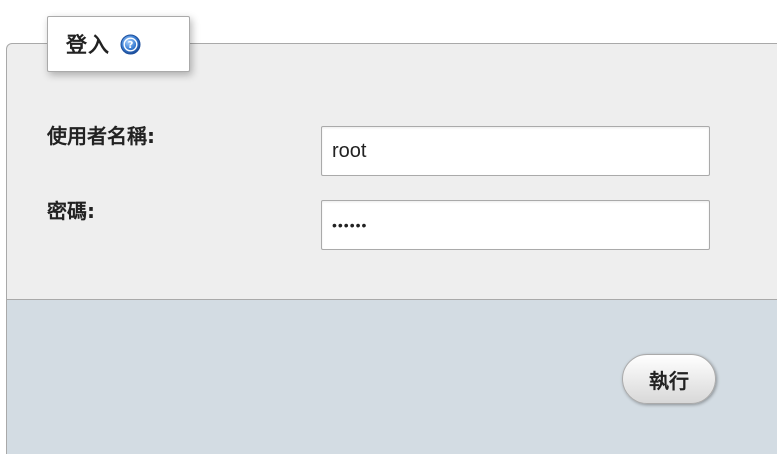  I want to click on help-icon: ?, so click(130, 44).